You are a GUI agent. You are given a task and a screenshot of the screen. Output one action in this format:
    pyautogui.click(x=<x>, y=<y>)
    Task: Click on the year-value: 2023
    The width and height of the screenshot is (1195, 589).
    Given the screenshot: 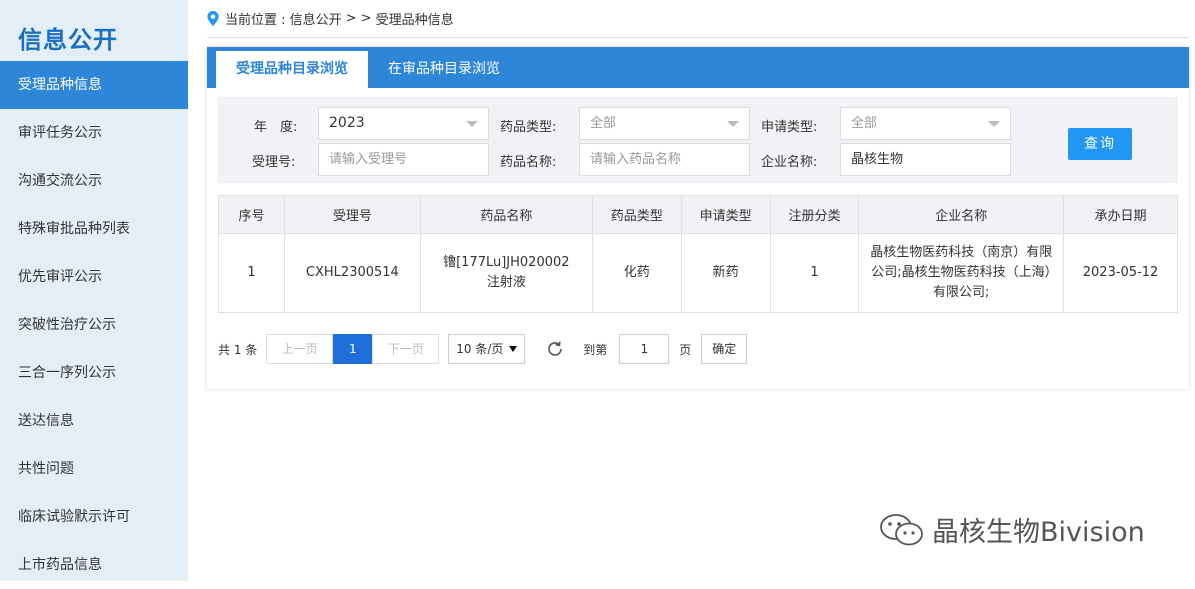 What is the action you would take?
    pyautogui.click(x=347, y=123)
    